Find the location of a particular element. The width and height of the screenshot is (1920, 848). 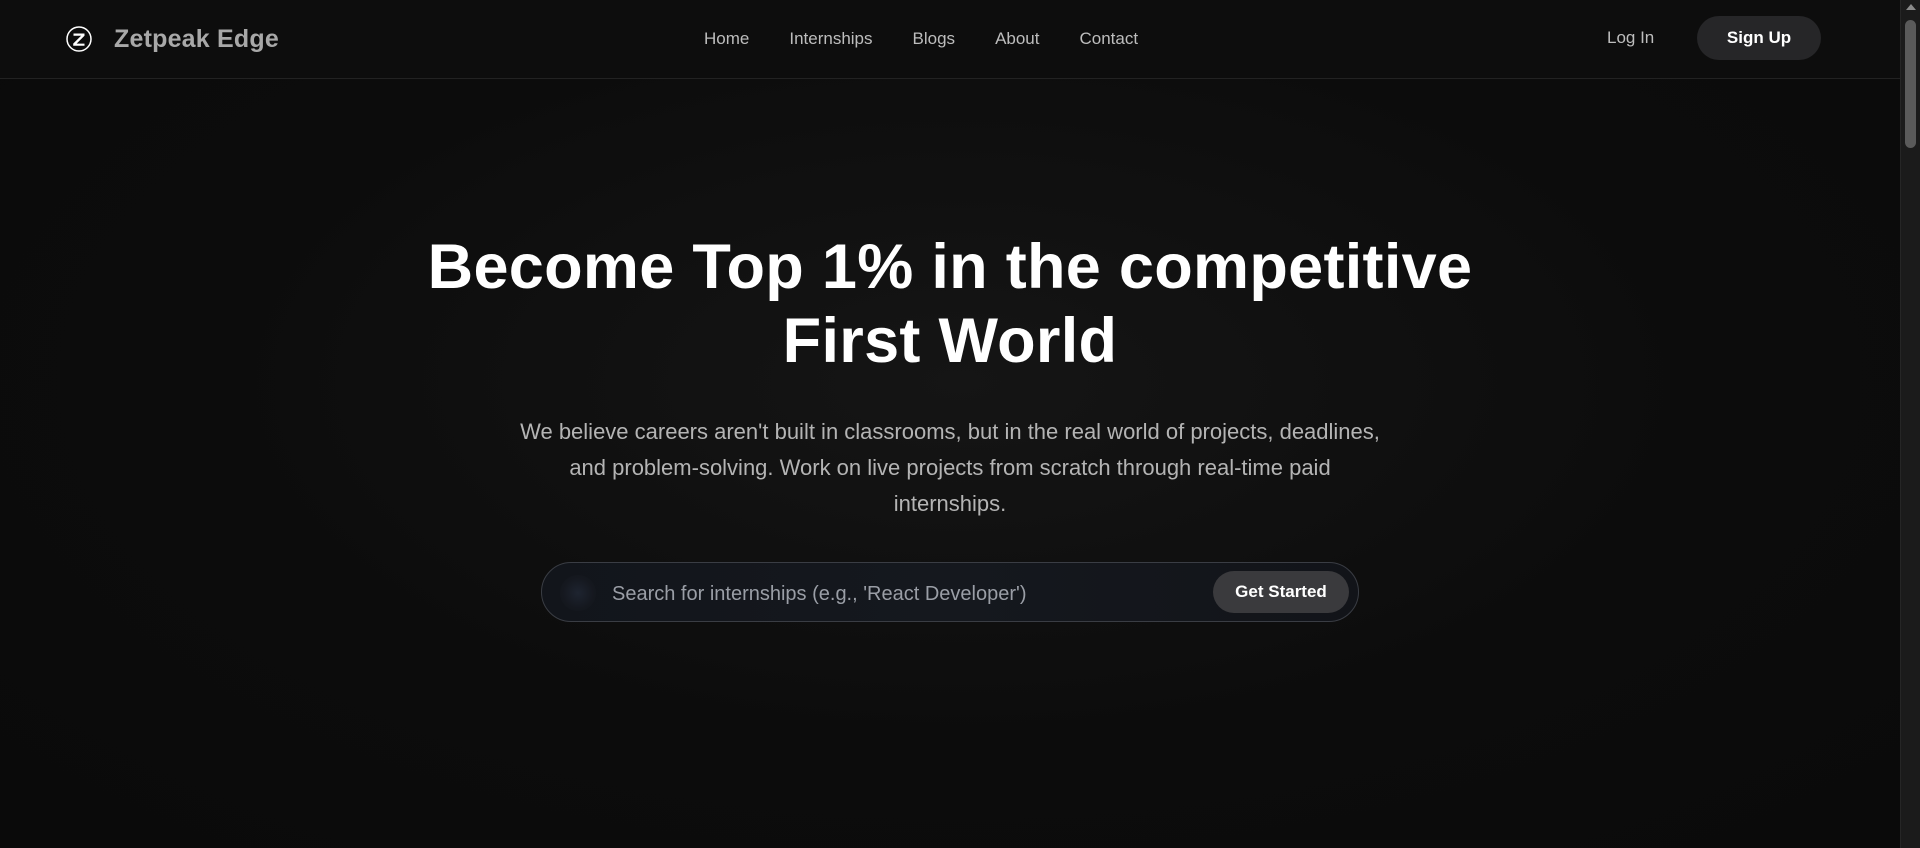

nav-internships-link: Internships is located at coordinates (830, 39).